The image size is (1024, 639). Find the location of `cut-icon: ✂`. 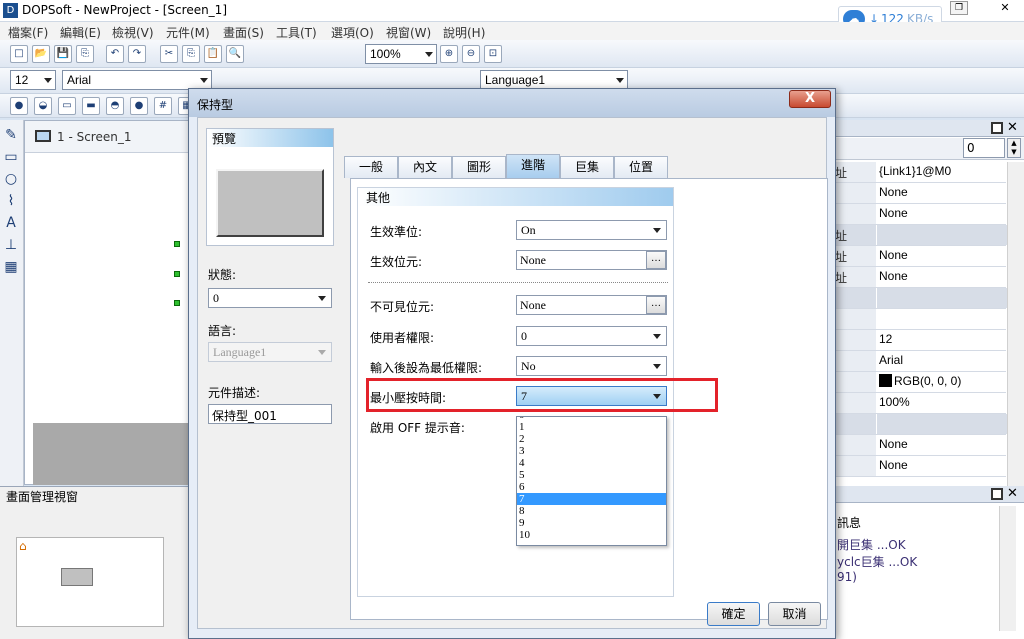

cut-icon: ✂ is located at coordinates (169, 54).